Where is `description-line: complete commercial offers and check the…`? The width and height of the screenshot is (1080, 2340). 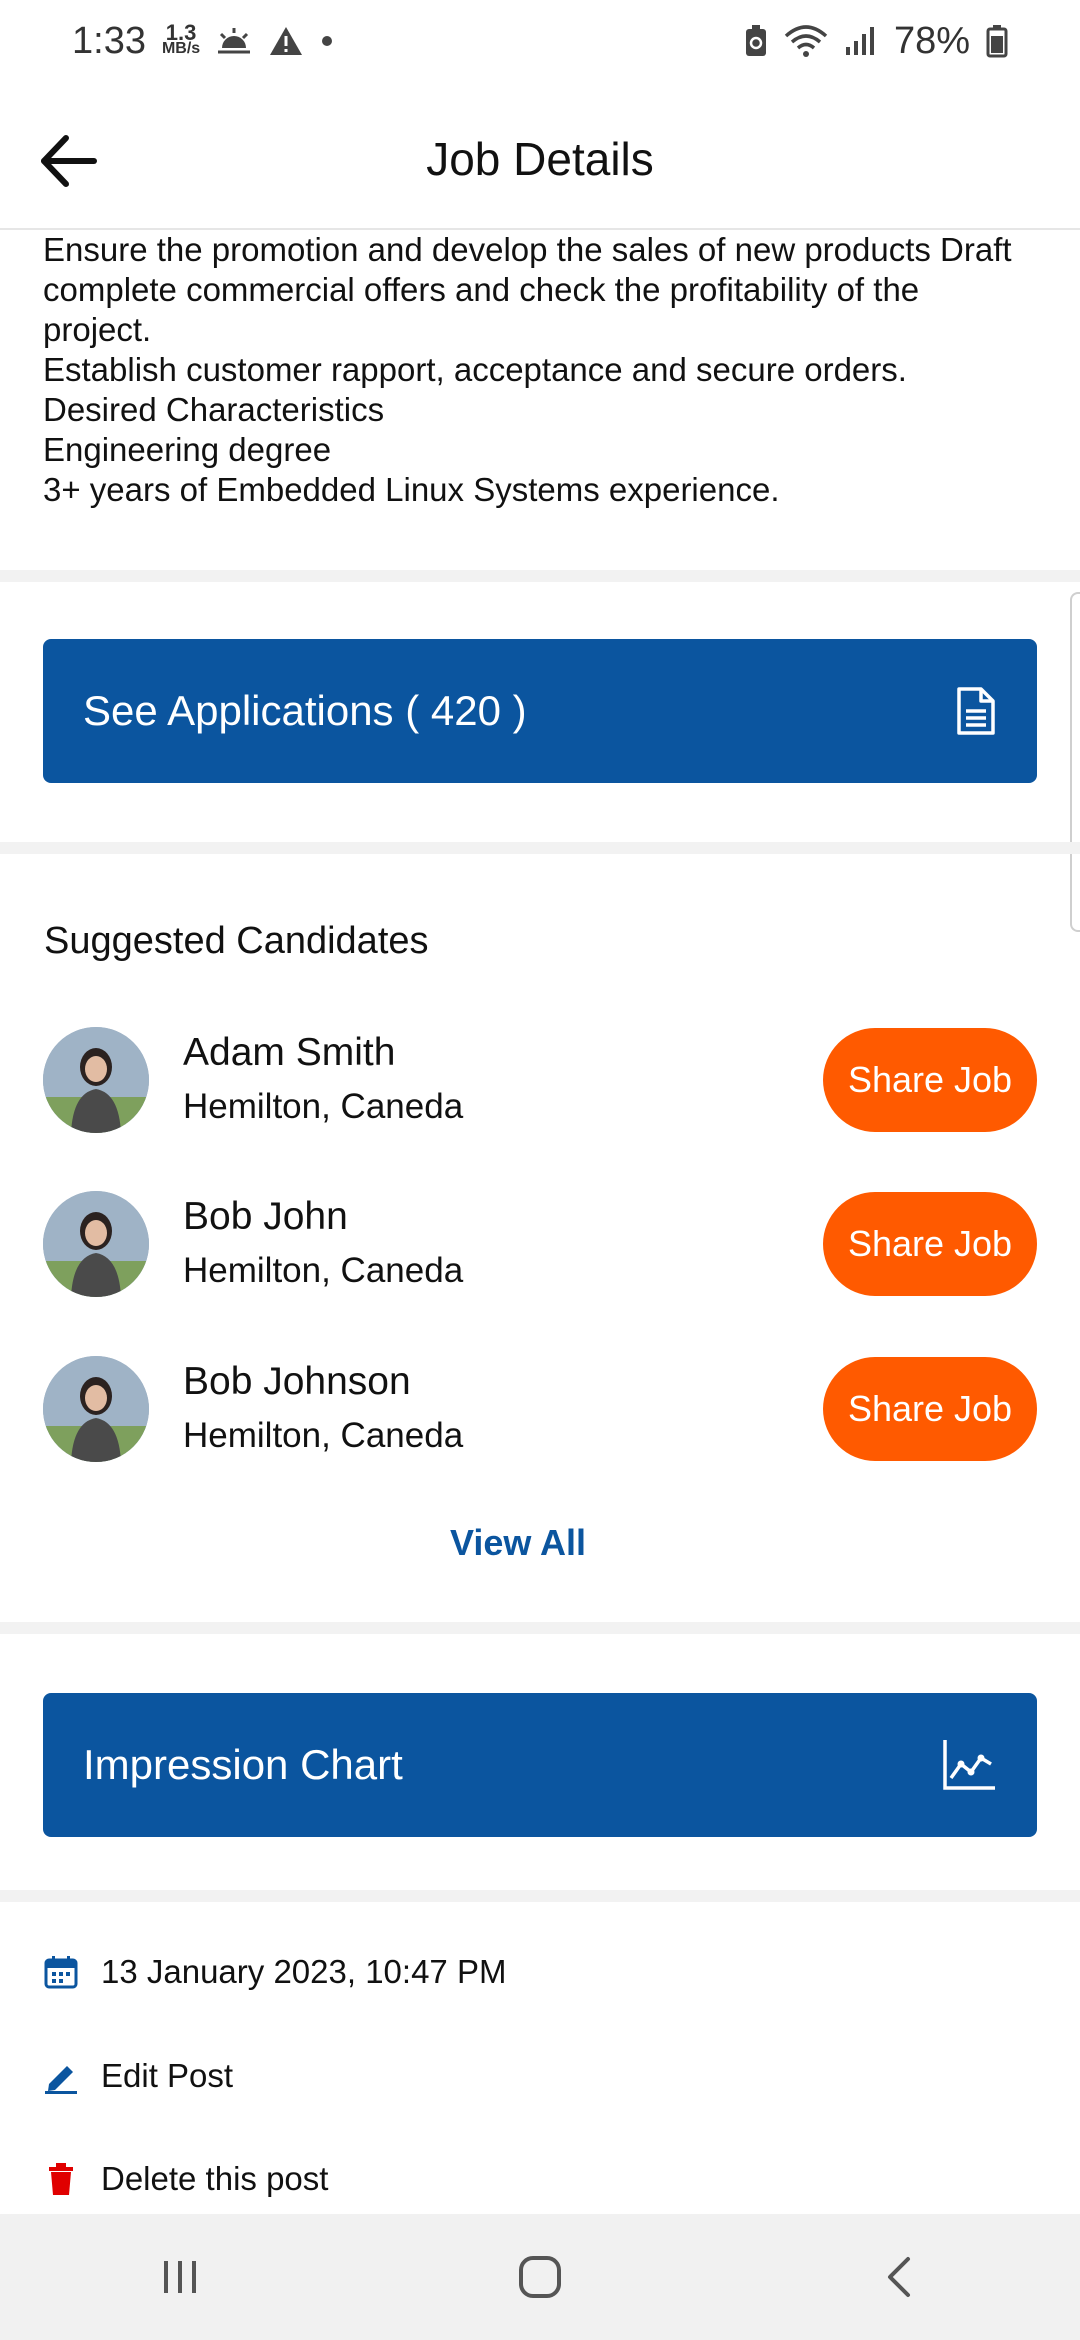 description-line: complete commercial offers and check the… is located at coordinates (481, 289).